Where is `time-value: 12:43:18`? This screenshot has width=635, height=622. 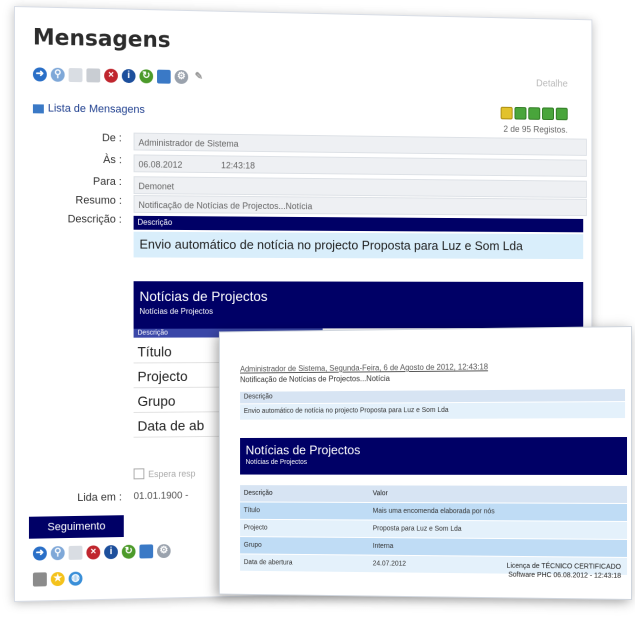
time-value: 12:43:18 is located at coordinates (238, 165).